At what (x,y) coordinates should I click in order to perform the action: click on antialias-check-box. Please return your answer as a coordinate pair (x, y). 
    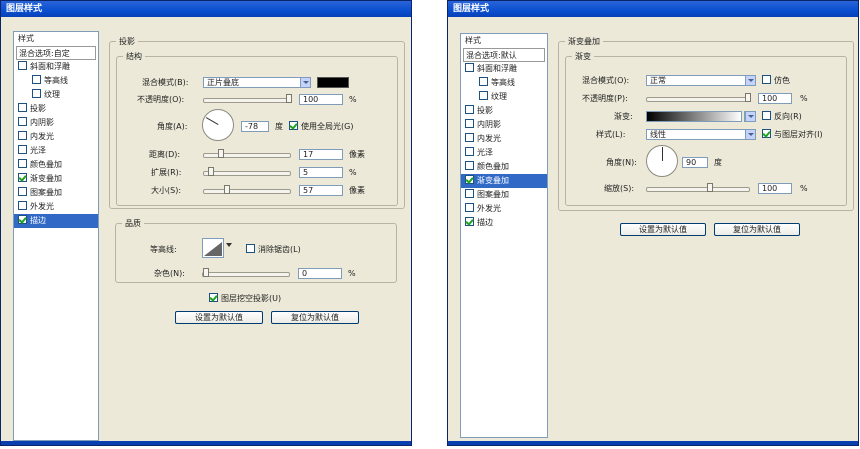
    Looking at the image, I should click on (250, 248).